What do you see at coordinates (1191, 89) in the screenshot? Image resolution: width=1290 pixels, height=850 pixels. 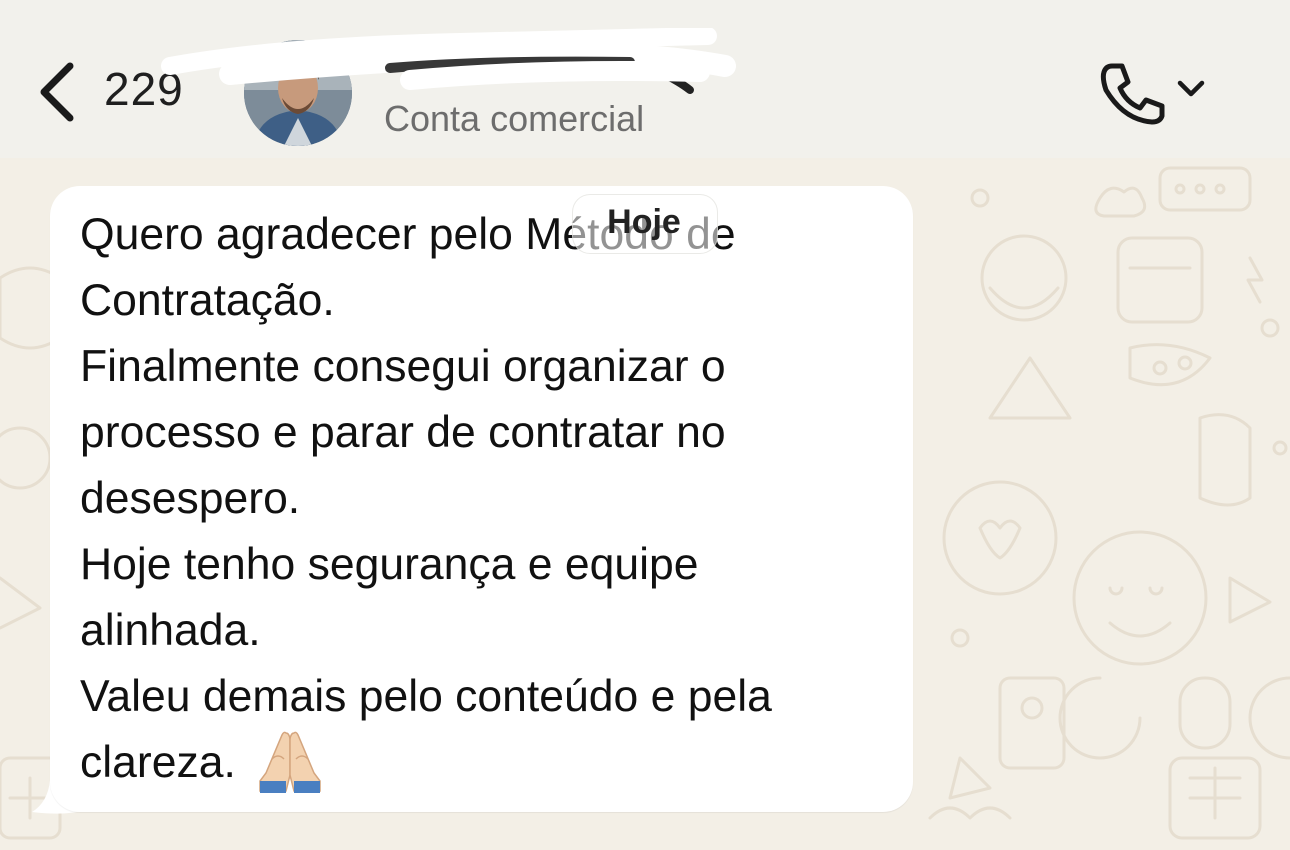 I see `chevron-down-icon` at bounding box center [1191, 89].